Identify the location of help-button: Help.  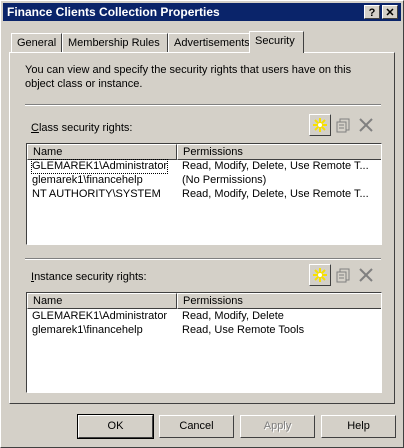
(358, 426).